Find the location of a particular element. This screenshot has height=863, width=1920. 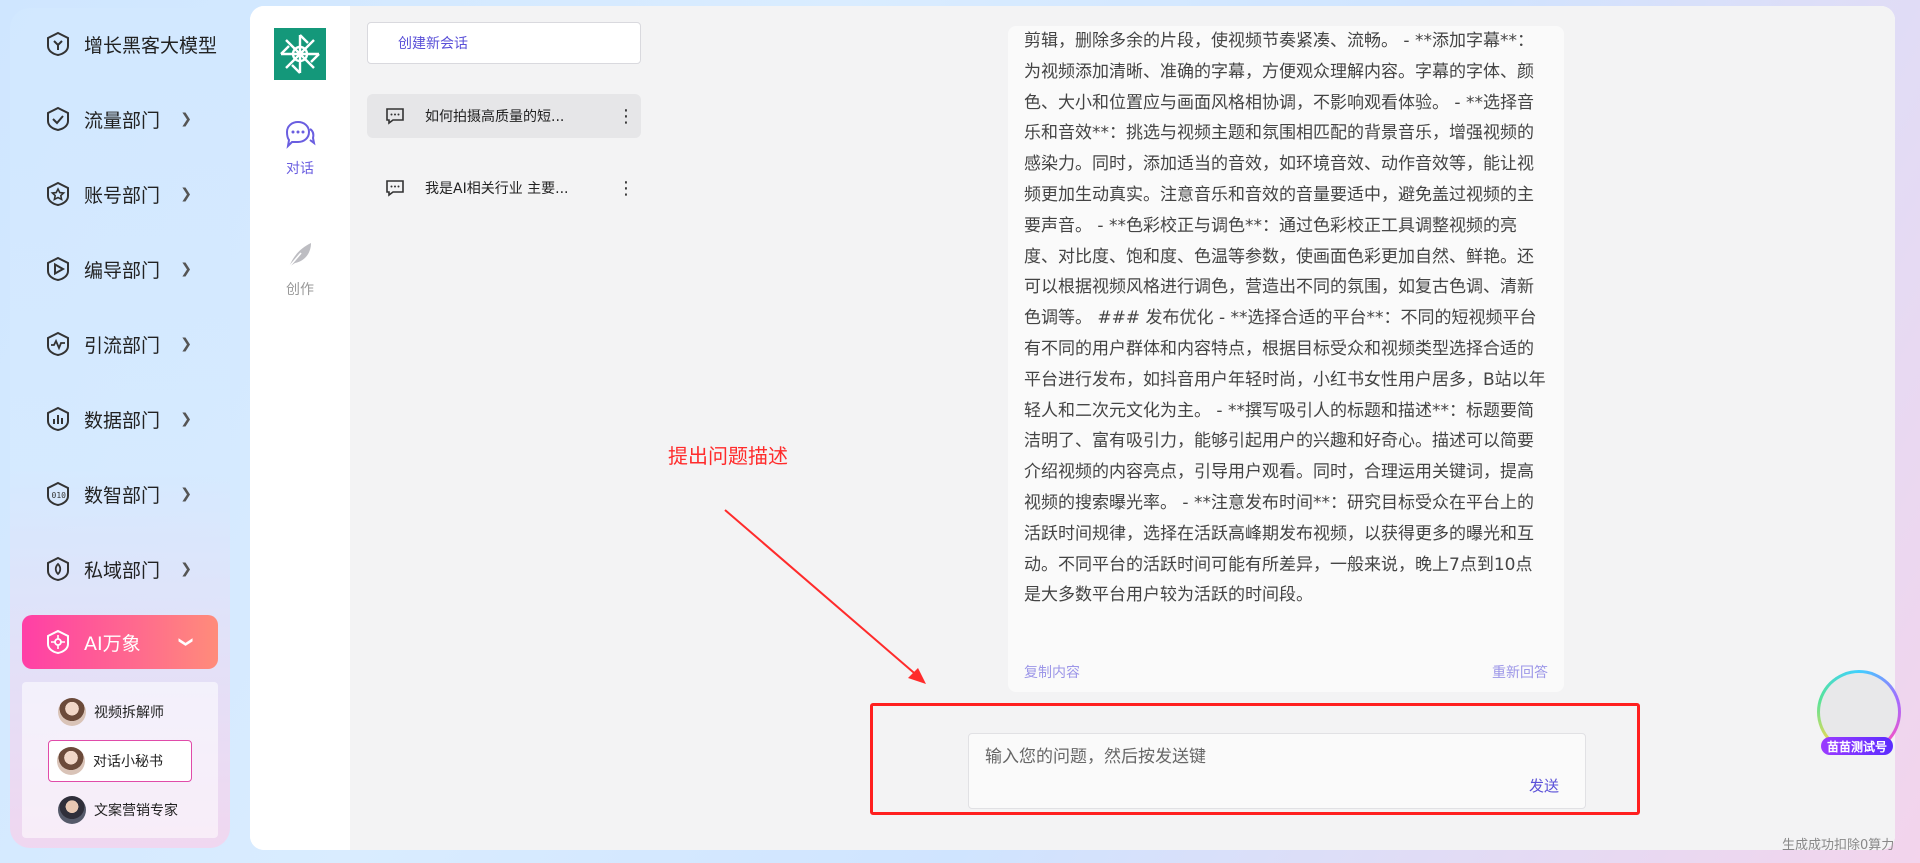

send-button: 发送 is located at coordinates (1544, 785).